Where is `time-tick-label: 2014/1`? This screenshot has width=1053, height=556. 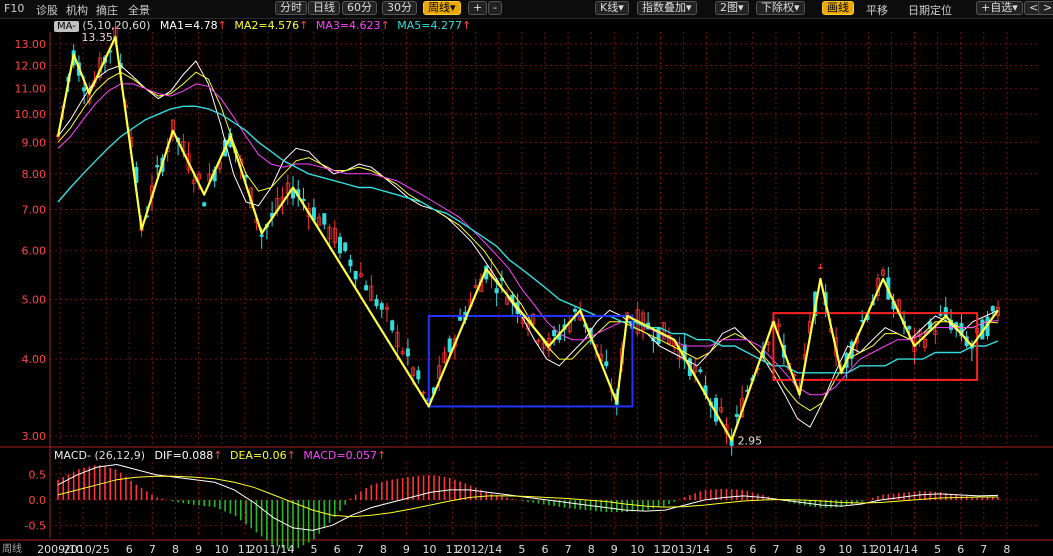
time-tick-label: 2014/1 is located at coordinates (891, 549).